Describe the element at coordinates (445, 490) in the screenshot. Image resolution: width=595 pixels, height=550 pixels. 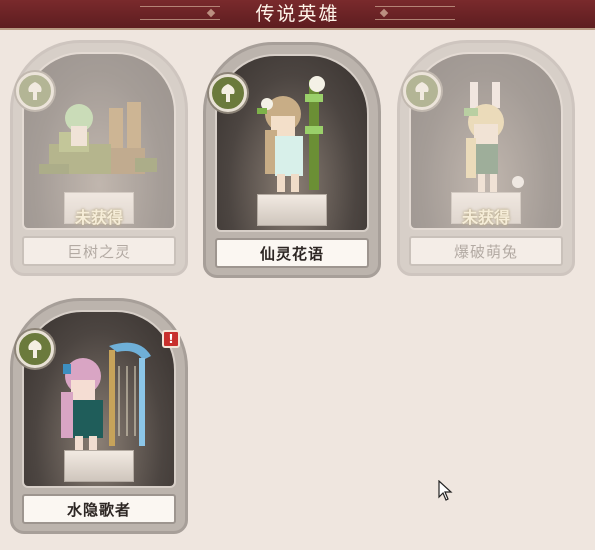
I see `mouse-cursor-icon` at that location.